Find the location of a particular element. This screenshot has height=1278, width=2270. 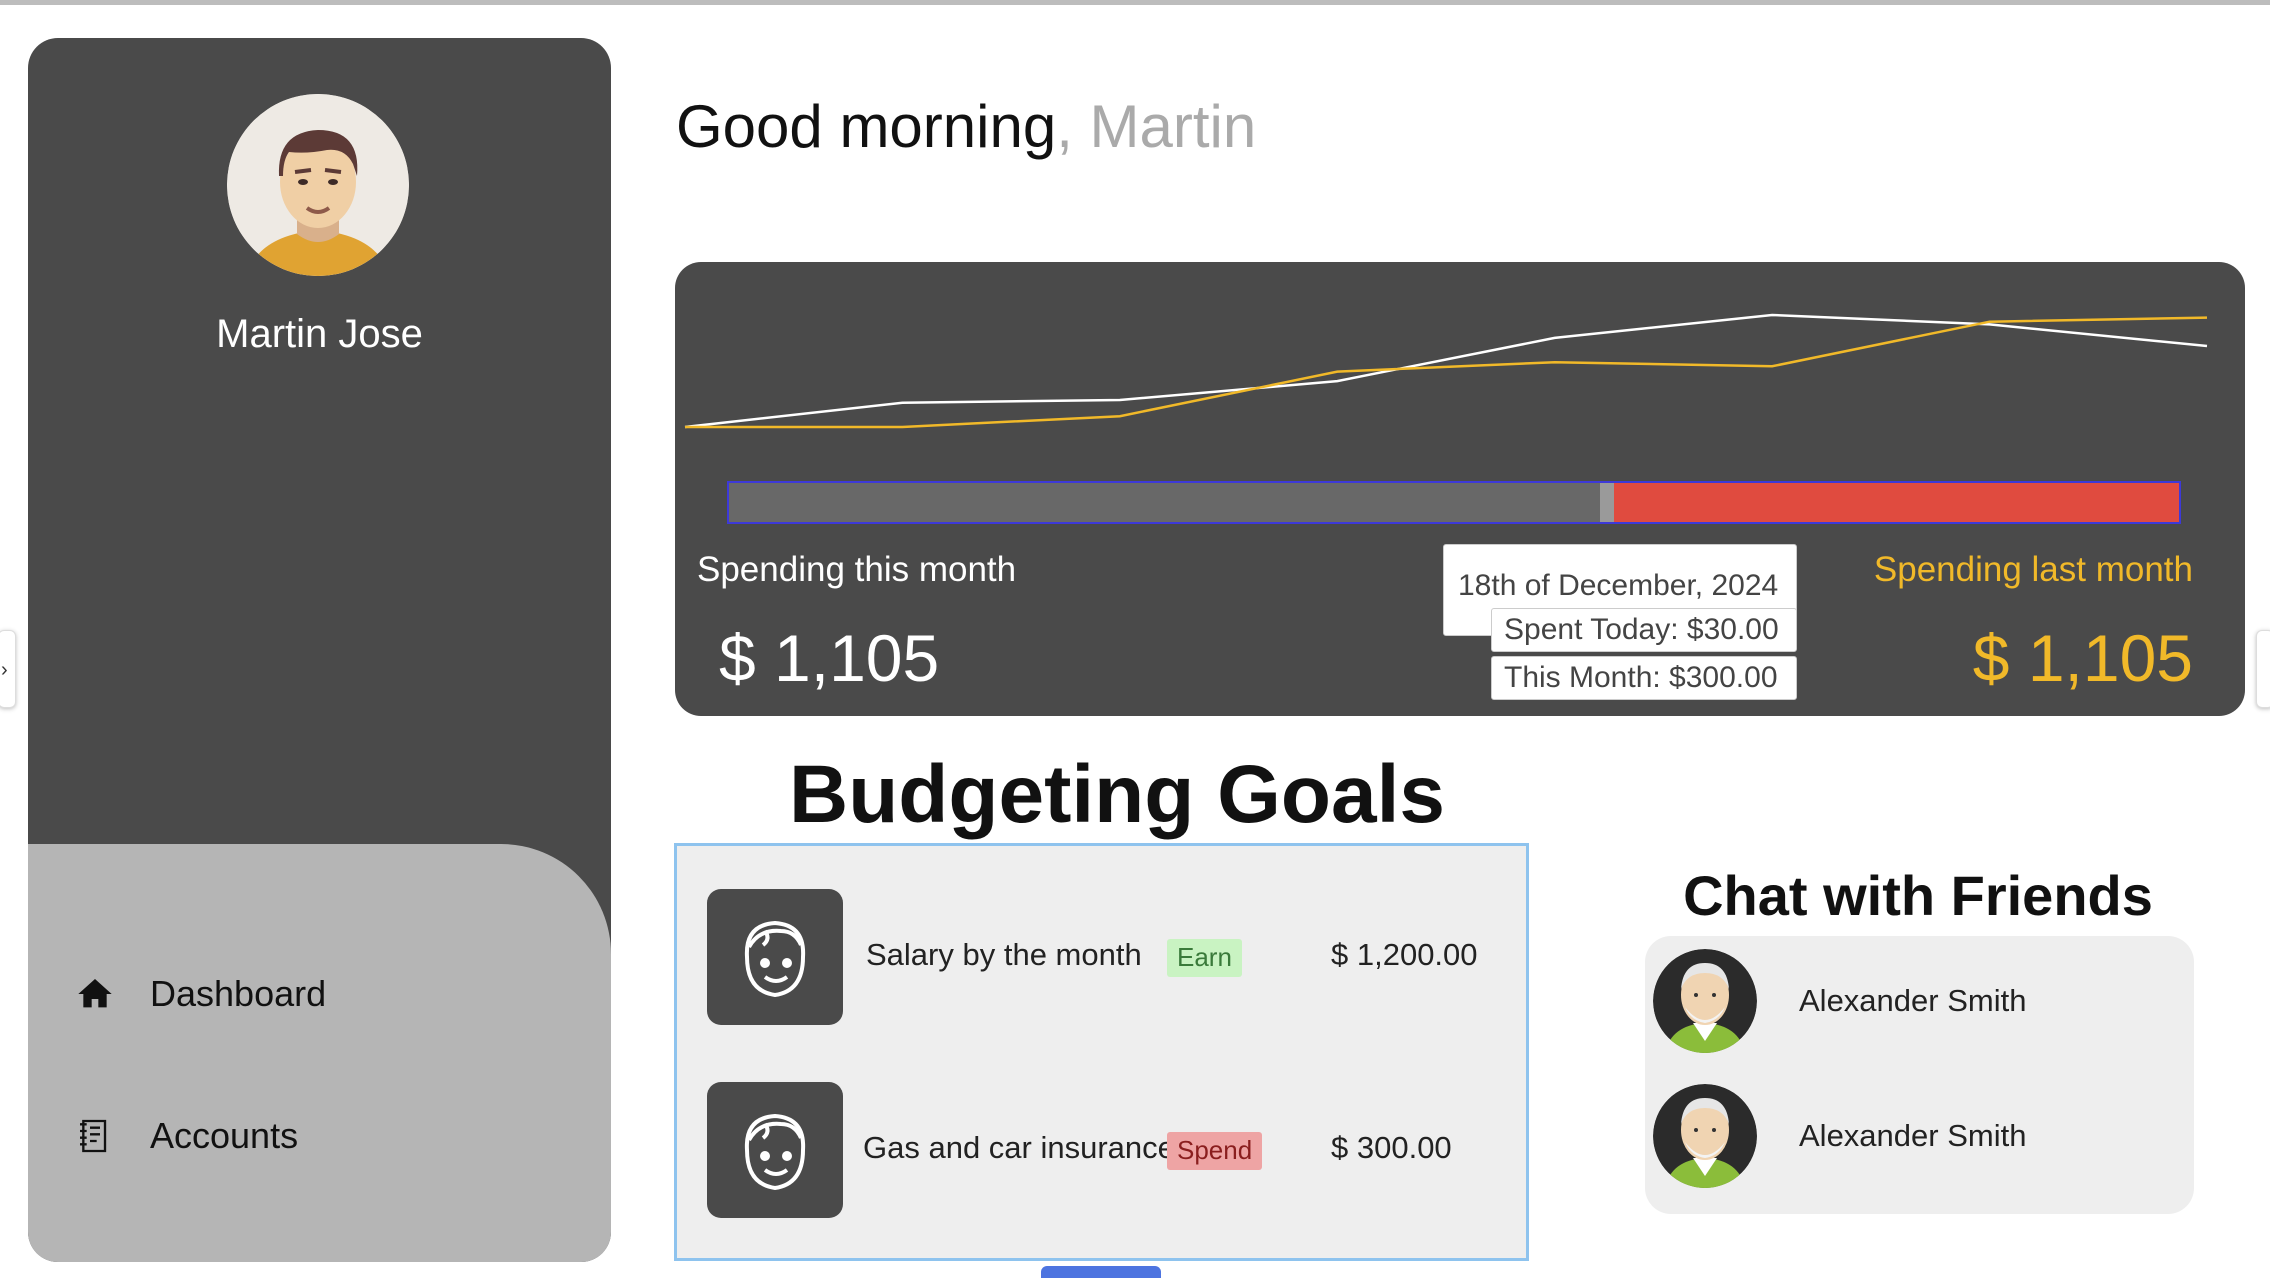

greeting-text: Good morning is located at coordinates (866, 126).